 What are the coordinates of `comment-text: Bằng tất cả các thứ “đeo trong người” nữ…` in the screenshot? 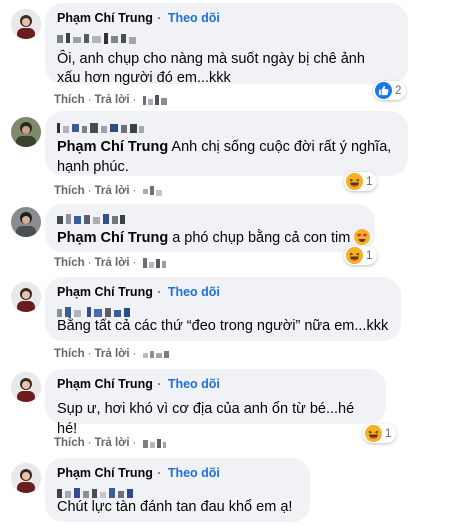 It's located at (223, 326).